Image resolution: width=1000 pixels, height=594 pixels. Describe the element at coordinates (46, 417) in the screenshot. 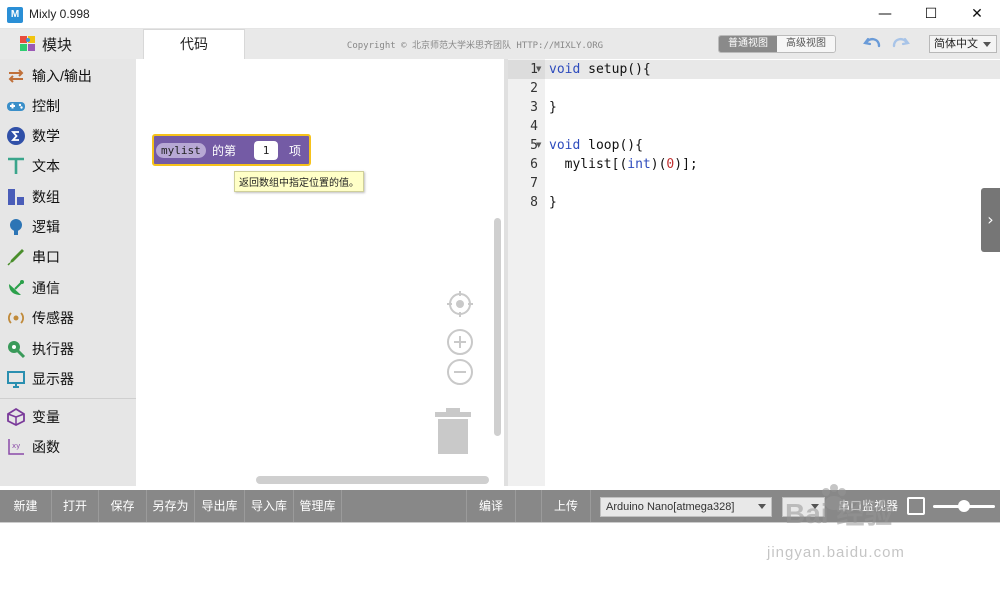

I see `category-label: 变量` at that location.